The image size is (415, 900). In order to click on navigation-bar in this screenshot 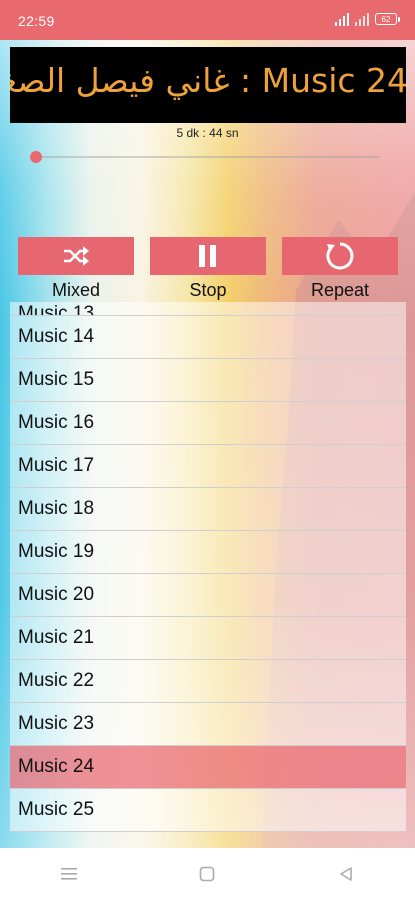, I will do `click(207, 874)`.